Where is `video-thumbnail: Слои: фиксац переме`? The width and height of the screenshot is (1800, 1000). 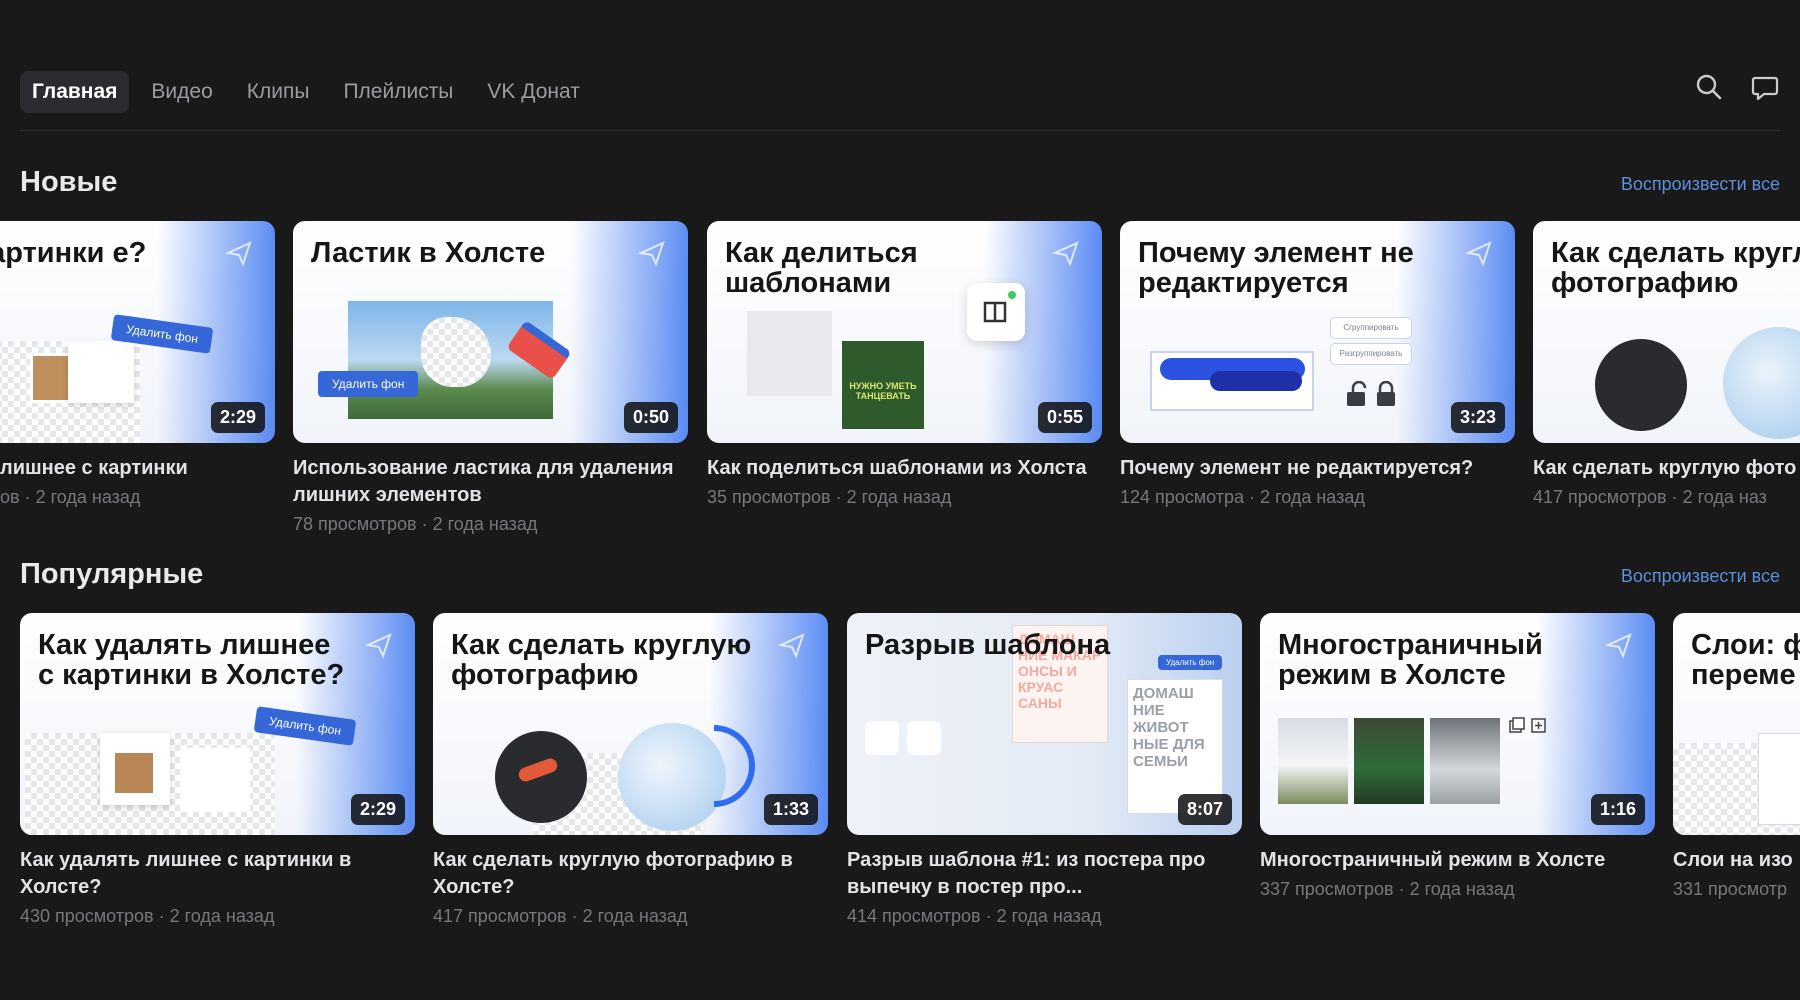 video-thumbnail: Слои: фиксац переме is located at coordinates (1736, 724).